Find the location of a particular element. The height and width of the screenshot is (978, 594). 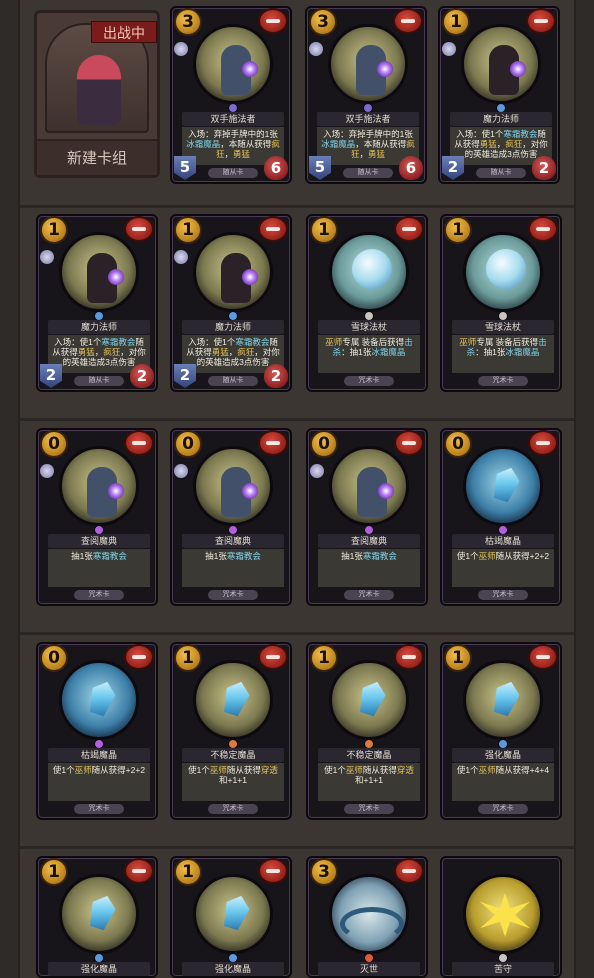

card-text-part: 随从获得 is located at coordinates (379, 770).